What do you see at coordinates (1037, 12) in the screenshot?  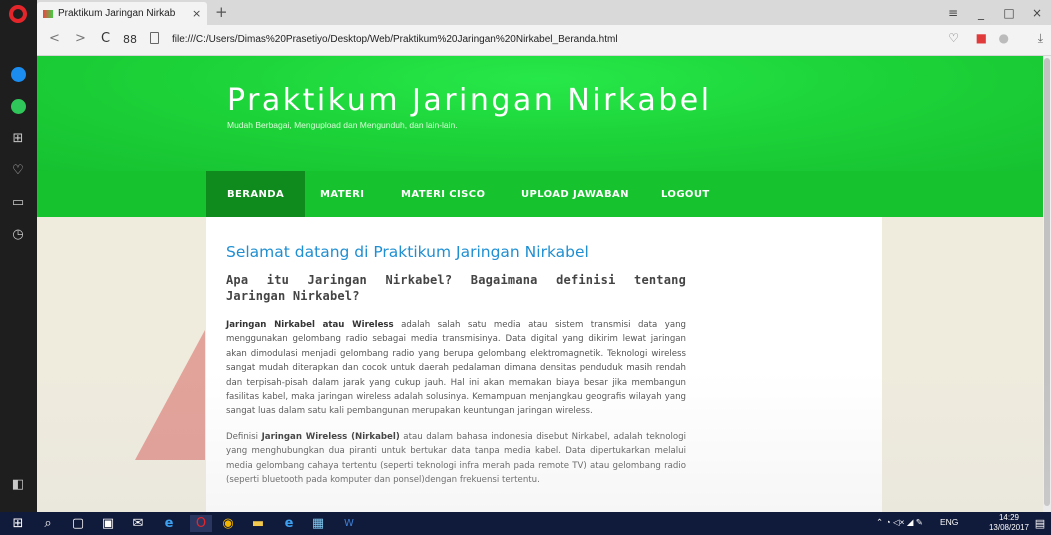 I see `close-window-icon: ×` at bounding box center [1037, 12].